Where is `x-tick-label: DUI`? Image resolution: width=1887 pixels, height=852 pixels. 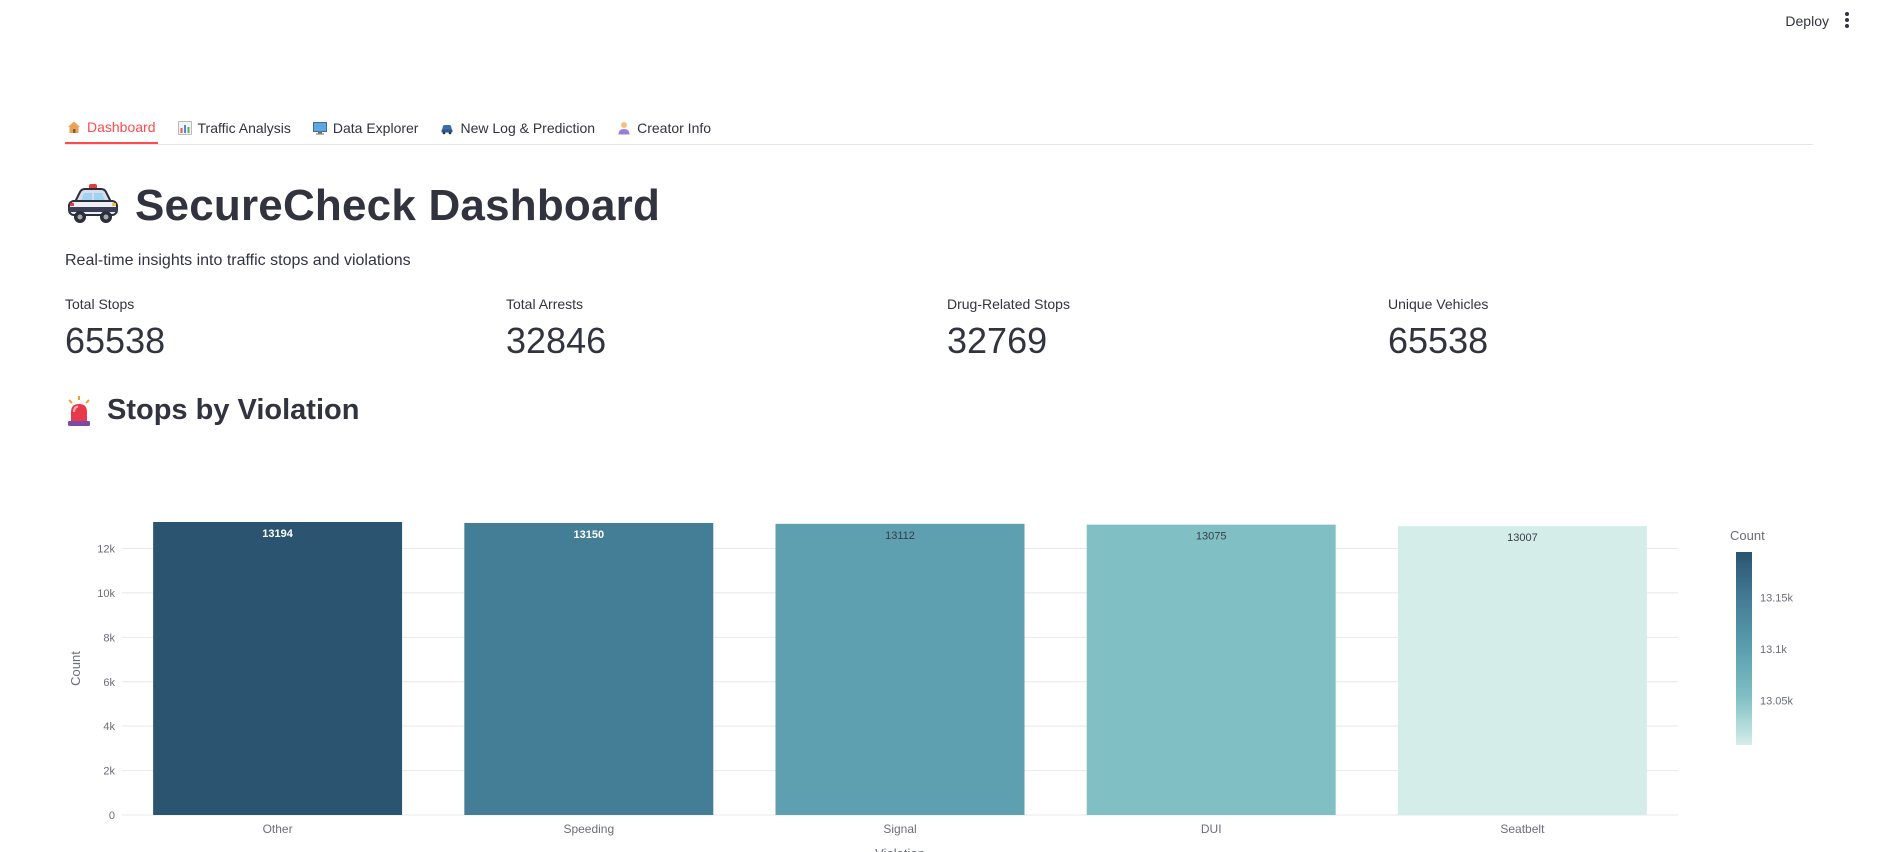
x-tick-label: DUI is located at coordinates (1211, 829).